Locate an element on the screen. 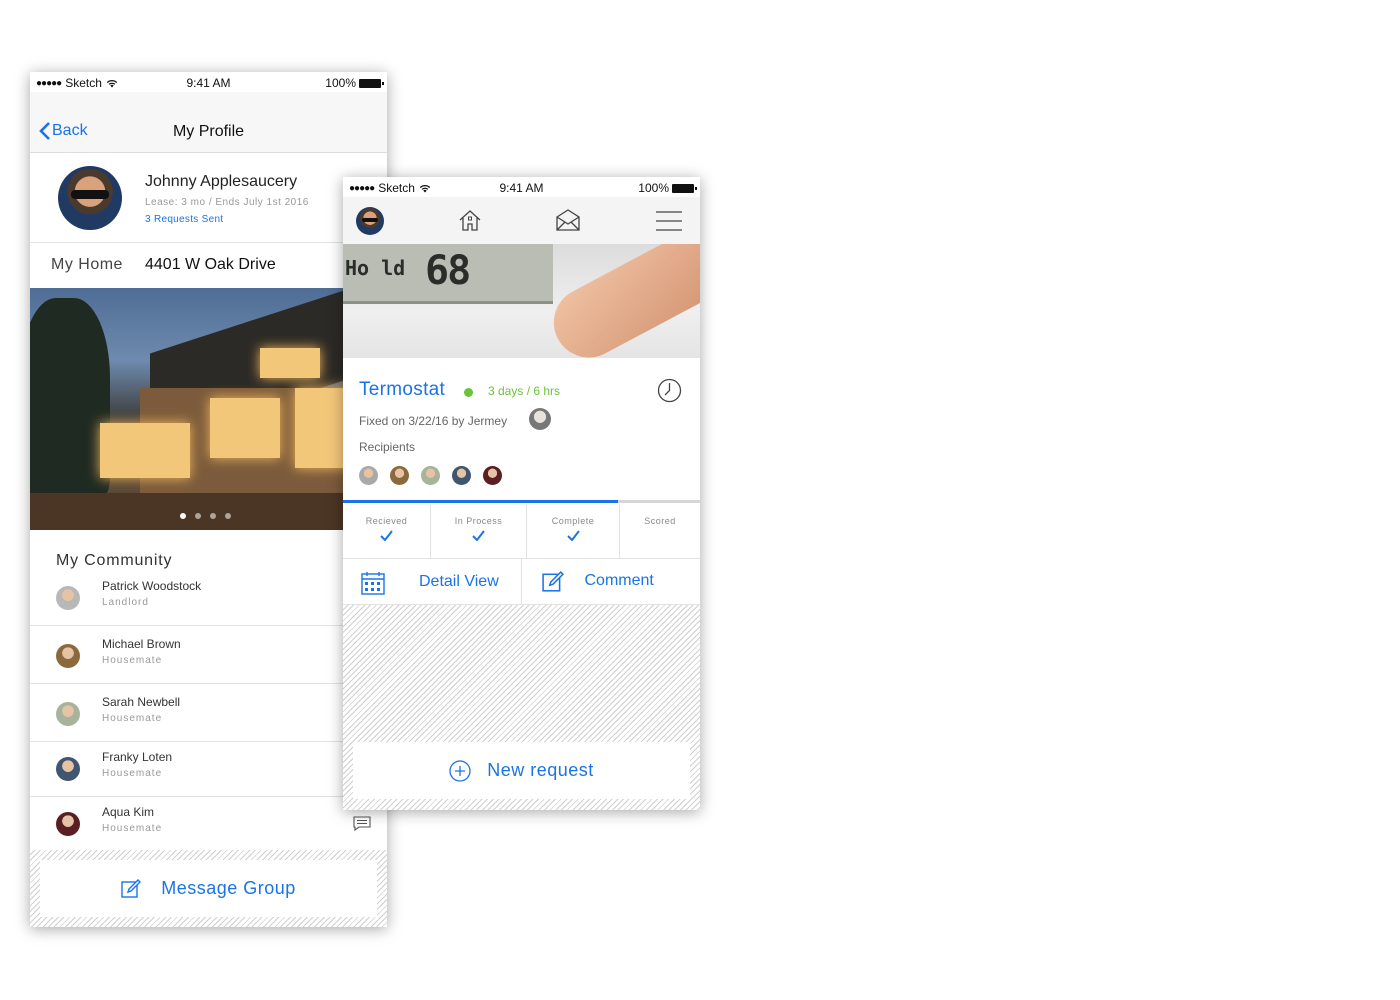 The width and height of the screenshot is (1400, 1000). home-address: 4401 W Oak Drive is located at coordinates (210, 264).